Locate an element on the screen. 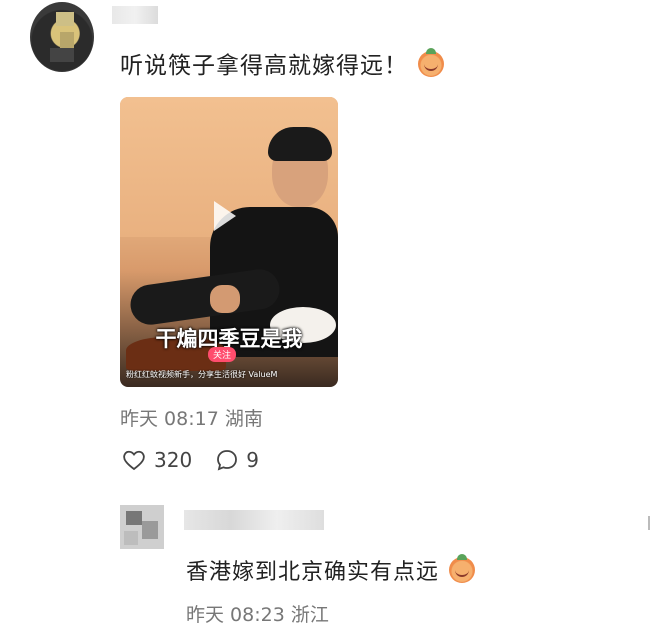  pig-face-emoji is located at coordinates (431, 62).